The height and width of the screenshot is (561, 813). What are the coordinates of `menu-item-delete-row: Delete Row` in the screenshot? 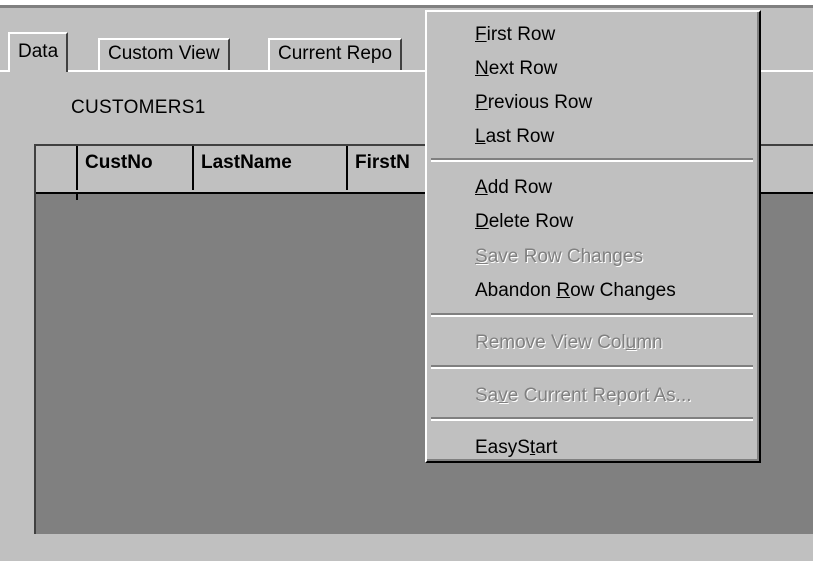 It's located at (524, 222).